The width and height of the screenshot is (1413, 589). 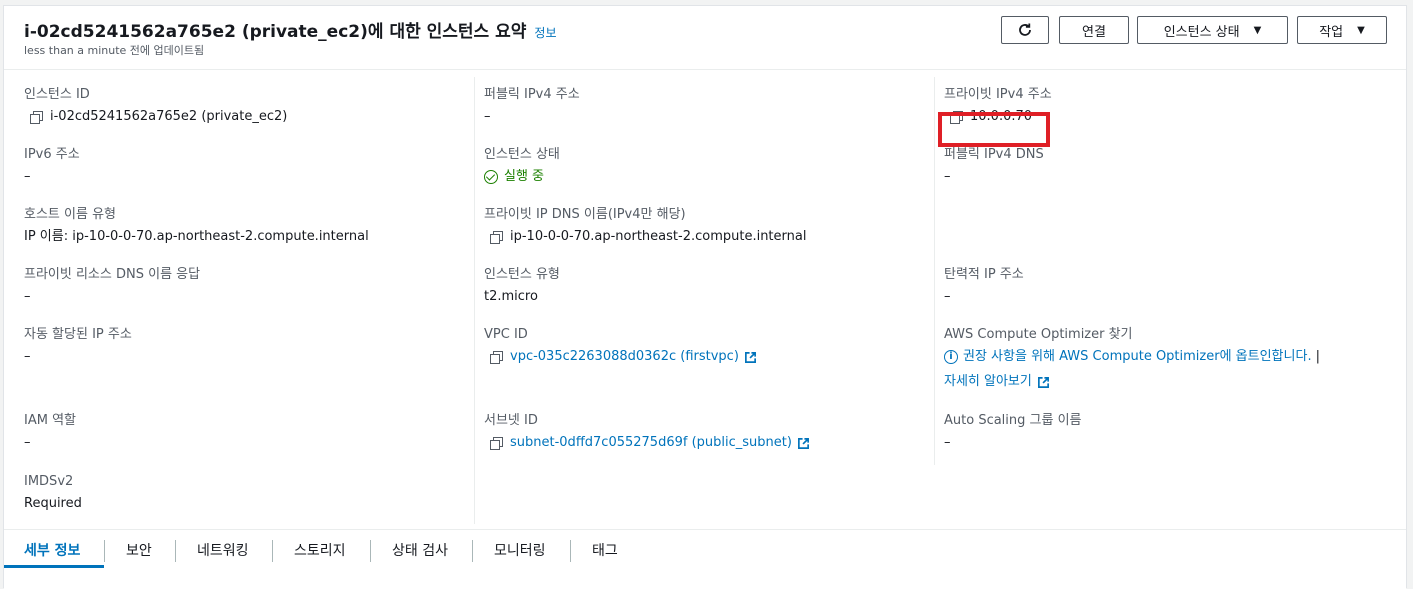 I want to click on ipv6-field: IPv6 주소 –, so click(x=244, y=166).